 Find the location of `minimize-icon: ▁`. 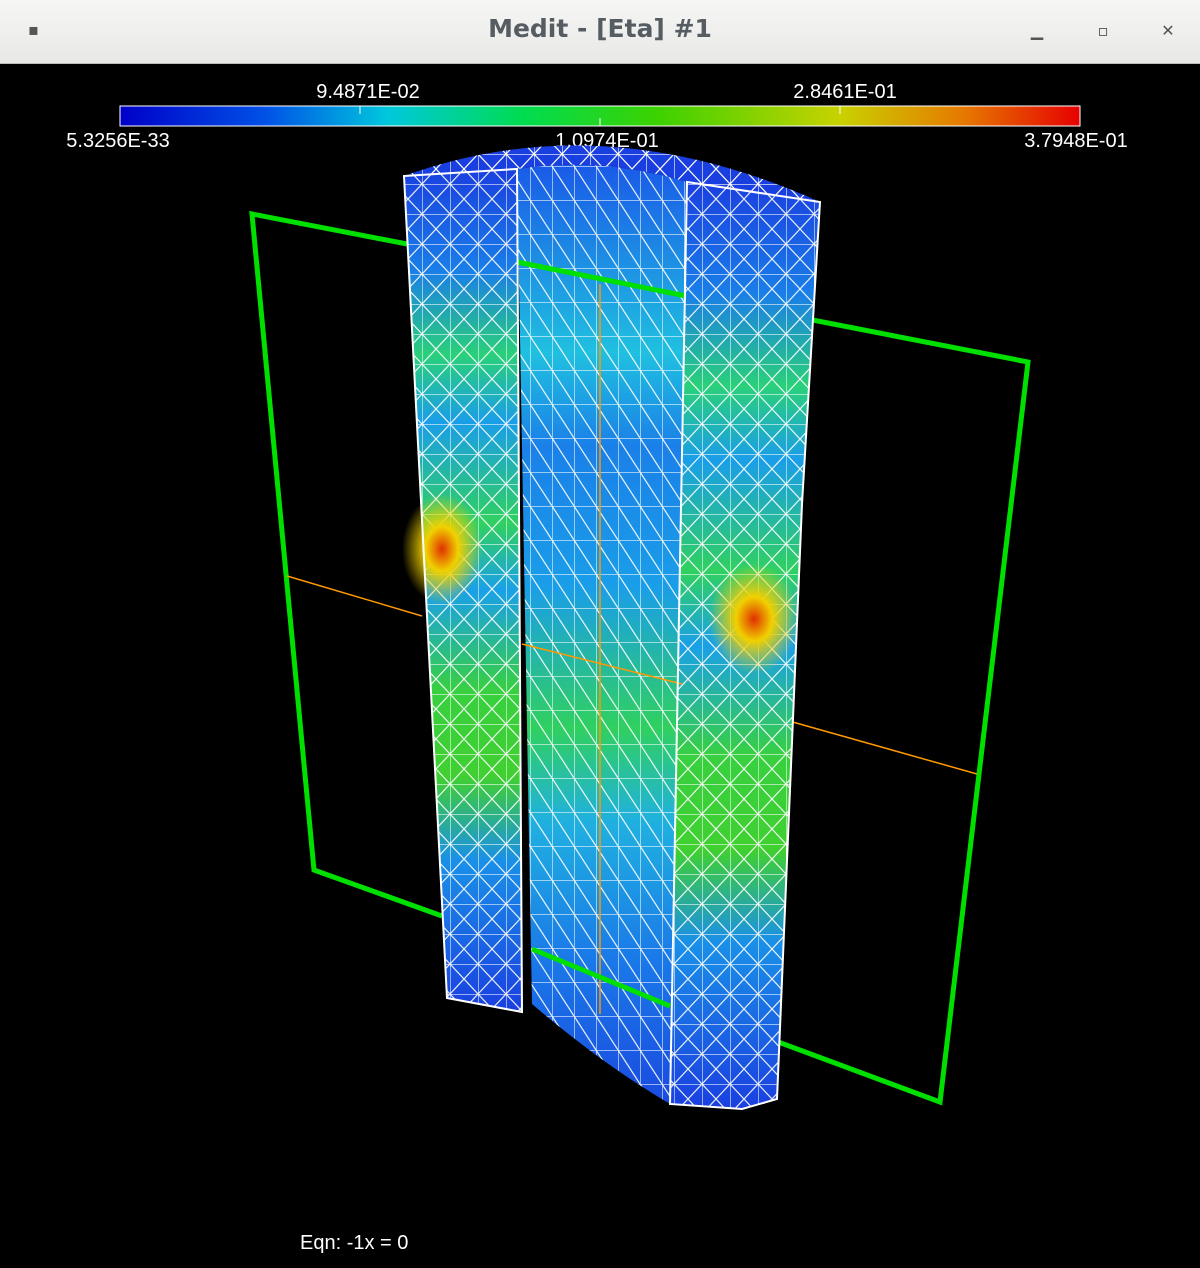

minimize-icon: ▁ is located at coordinates (1037, 31).